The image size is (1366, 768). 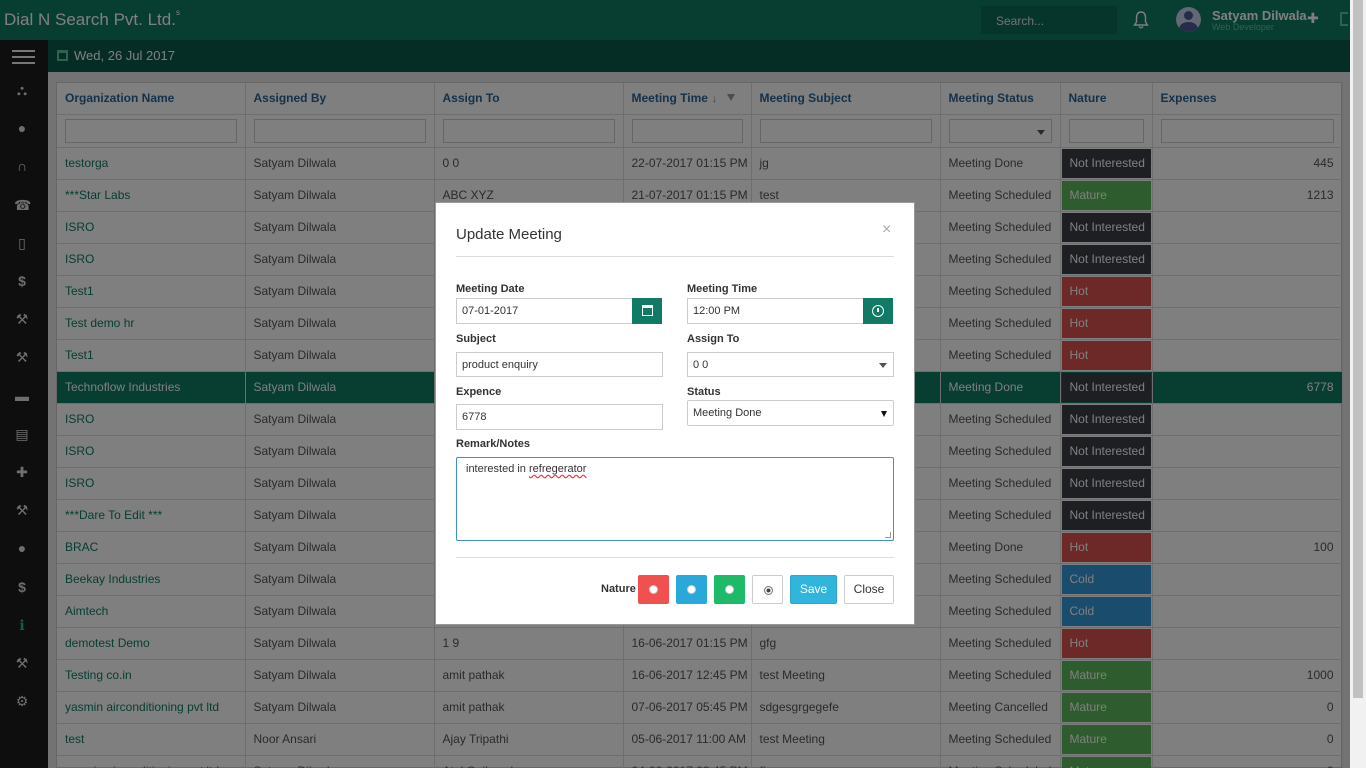 What do you see at coordinates (476, 339) in the screenshot?
I see `subject-label: Subject` at bounding box center [476, 339].